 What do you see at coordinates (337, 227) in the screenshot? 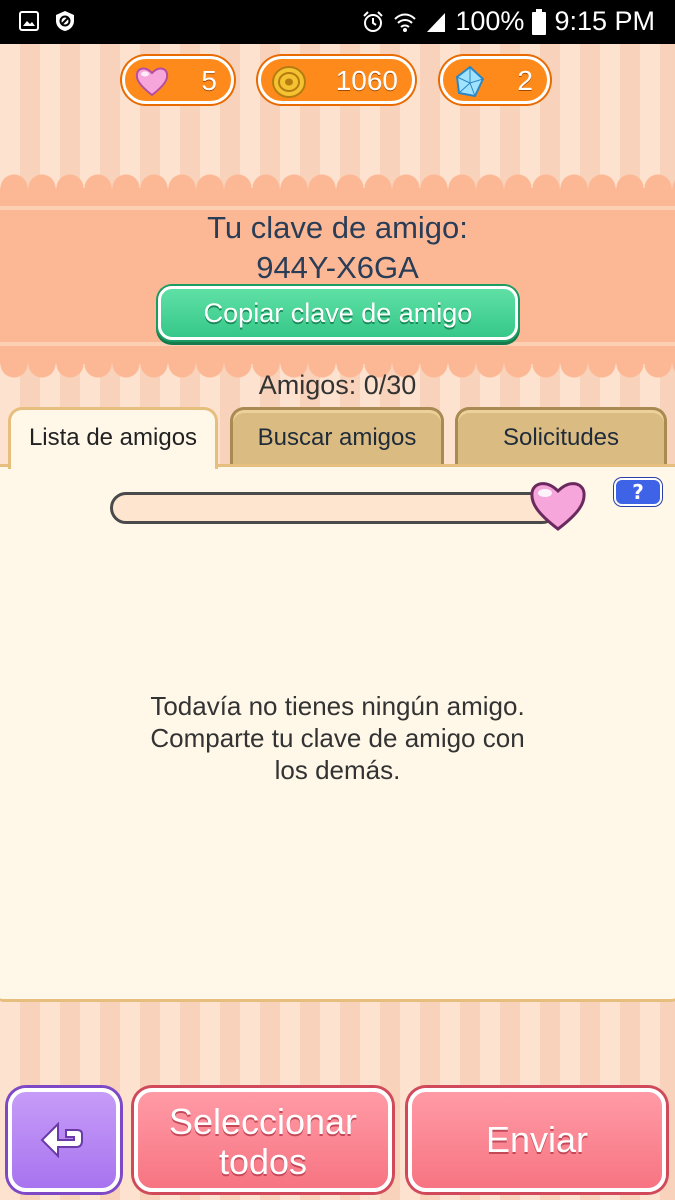
I see `friend-key-title: Tu clave de amigo:` at bounding box center [337, 227].